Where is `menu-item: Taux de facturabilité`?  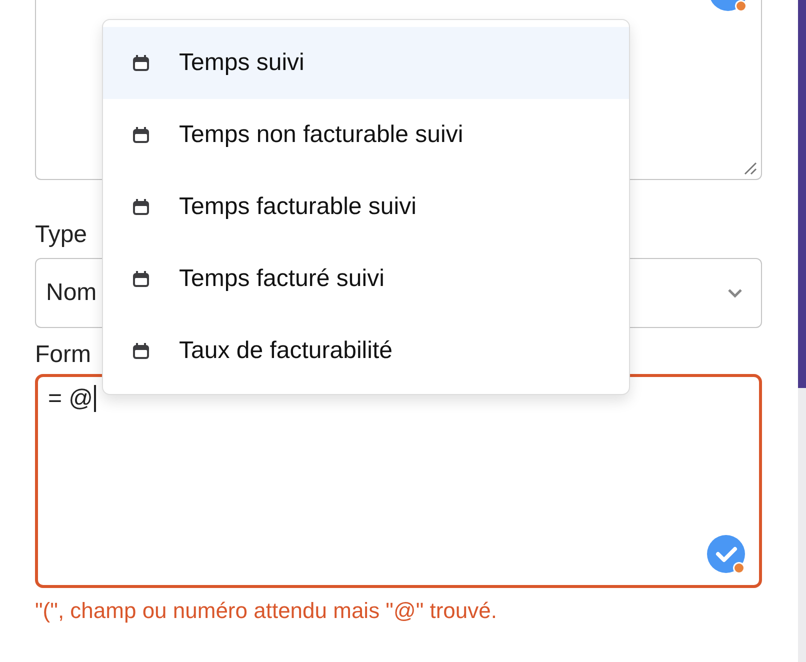
menu-item: Taux de facturabilité is located at coordinates (366, 351).